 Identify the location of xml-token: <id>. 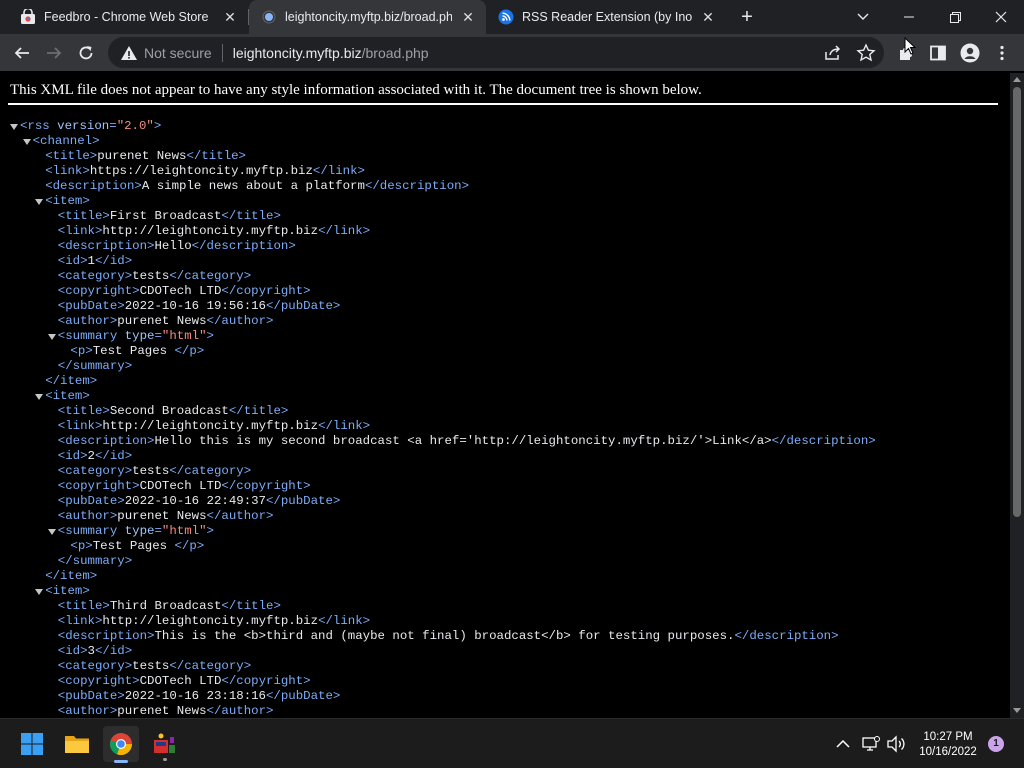
(72, 651).